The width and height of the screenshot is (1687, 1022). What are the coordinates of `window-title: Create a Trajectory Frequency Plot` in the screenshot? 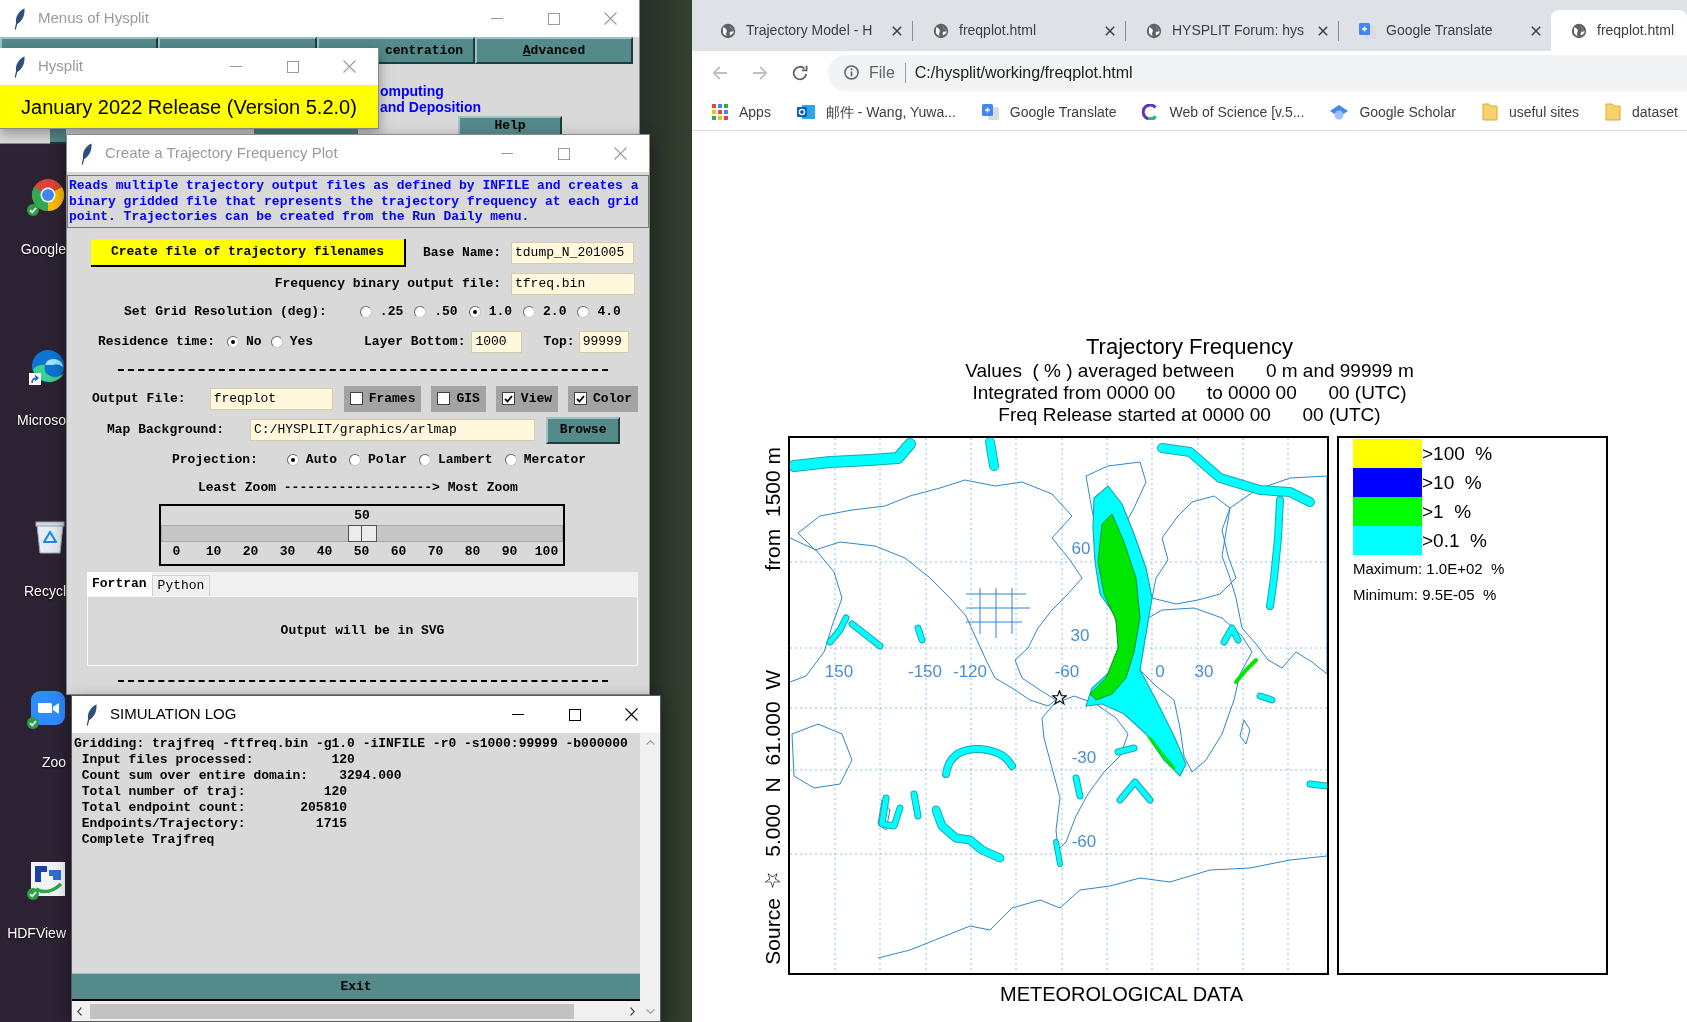 It's located at (221, 153).